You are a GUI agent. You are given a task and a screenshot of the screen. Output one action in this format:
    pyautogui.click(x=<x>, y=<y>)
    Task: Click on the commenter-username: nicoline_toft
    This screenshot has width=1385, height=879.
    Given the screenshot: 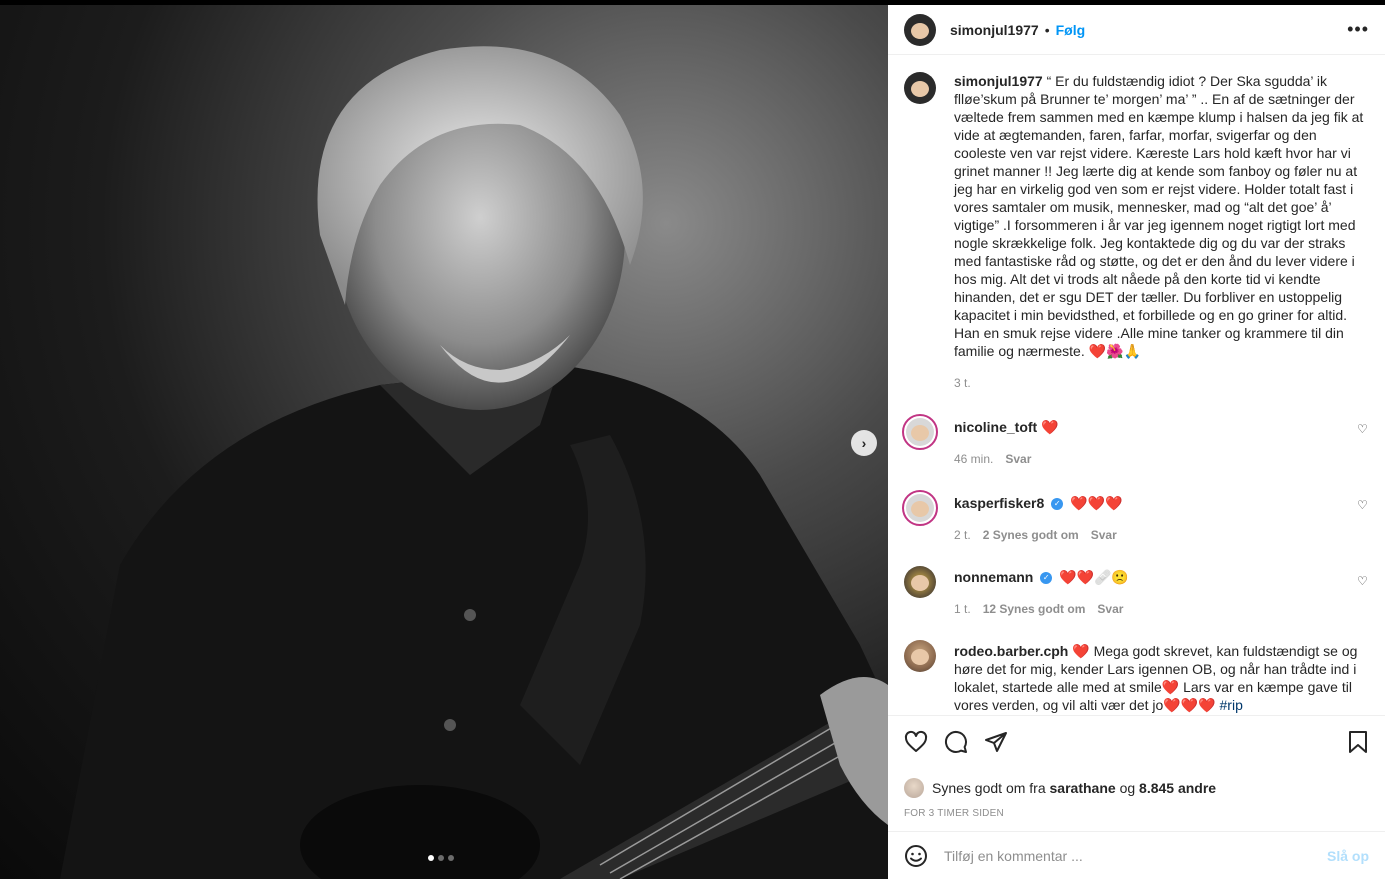 What is the action you would take?
    pyautogui.click(x=995, y=427)
    